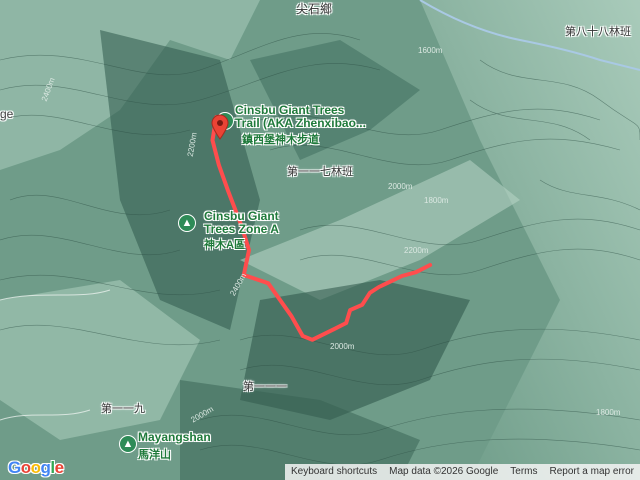 The width and height of the screenshot is (640, 480). Describe the element at coordinates (523, 472) in the screenshot. I see `terms-link: Terms` at that location.